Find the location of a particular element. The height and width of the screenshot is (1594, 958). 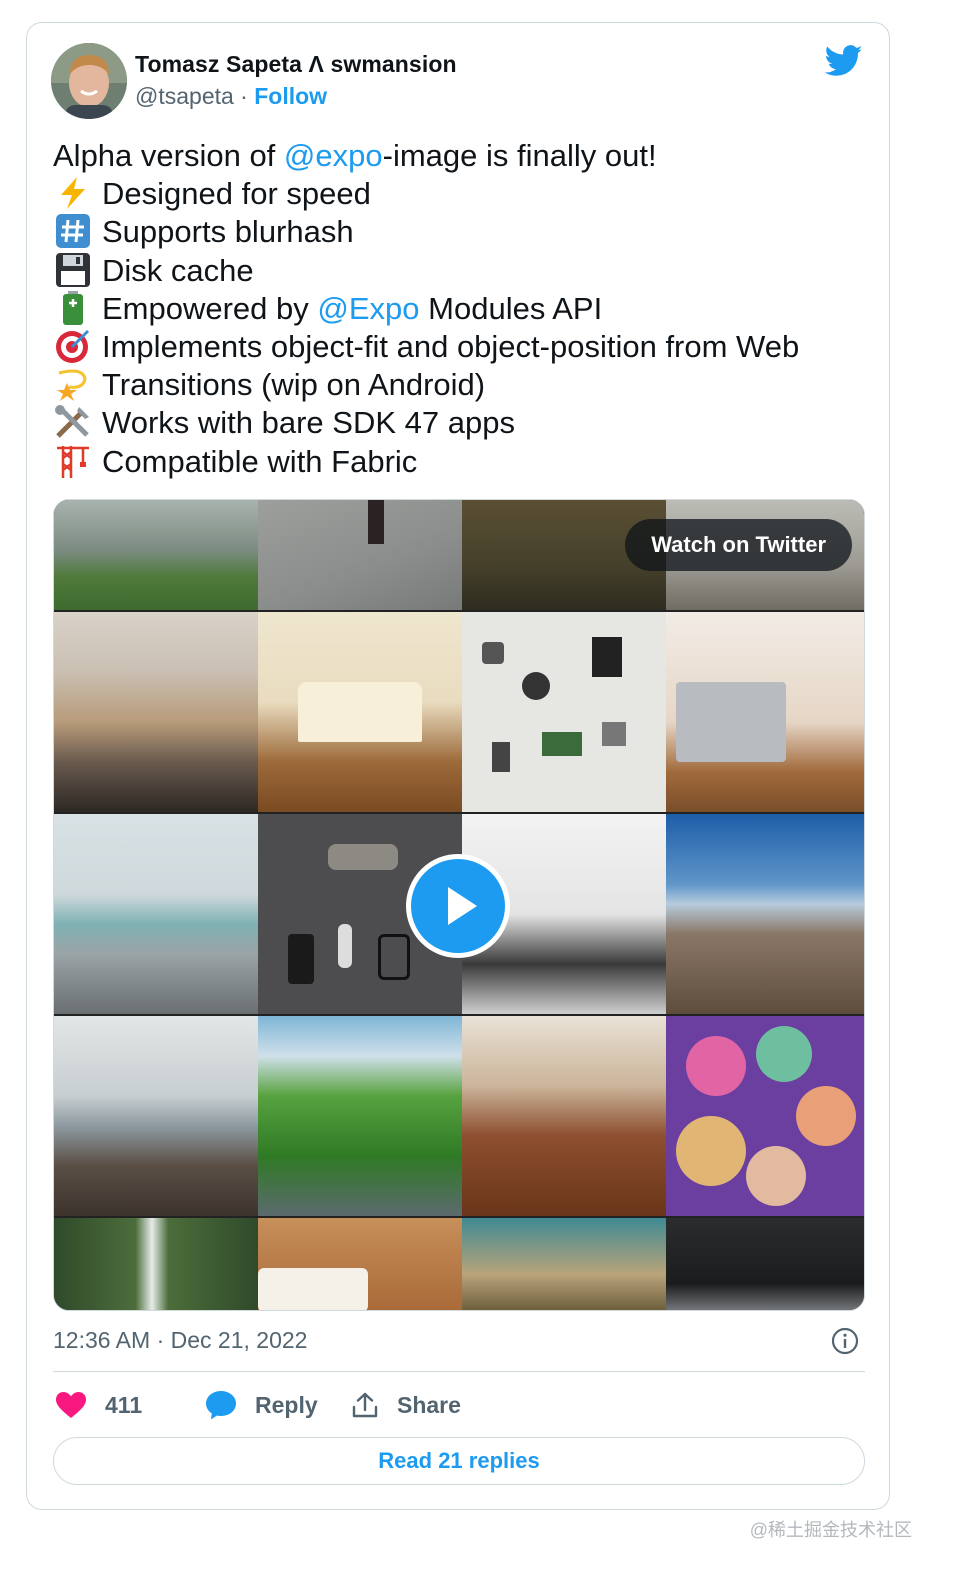

play-button is located at coordinates (458, 906).